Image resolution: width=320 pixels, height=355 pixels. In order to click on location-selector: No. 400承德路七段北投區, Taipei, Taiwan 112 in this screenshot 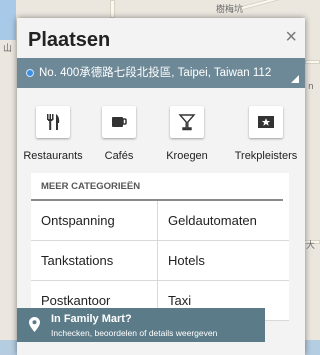, I will do `click(161, 73)`.